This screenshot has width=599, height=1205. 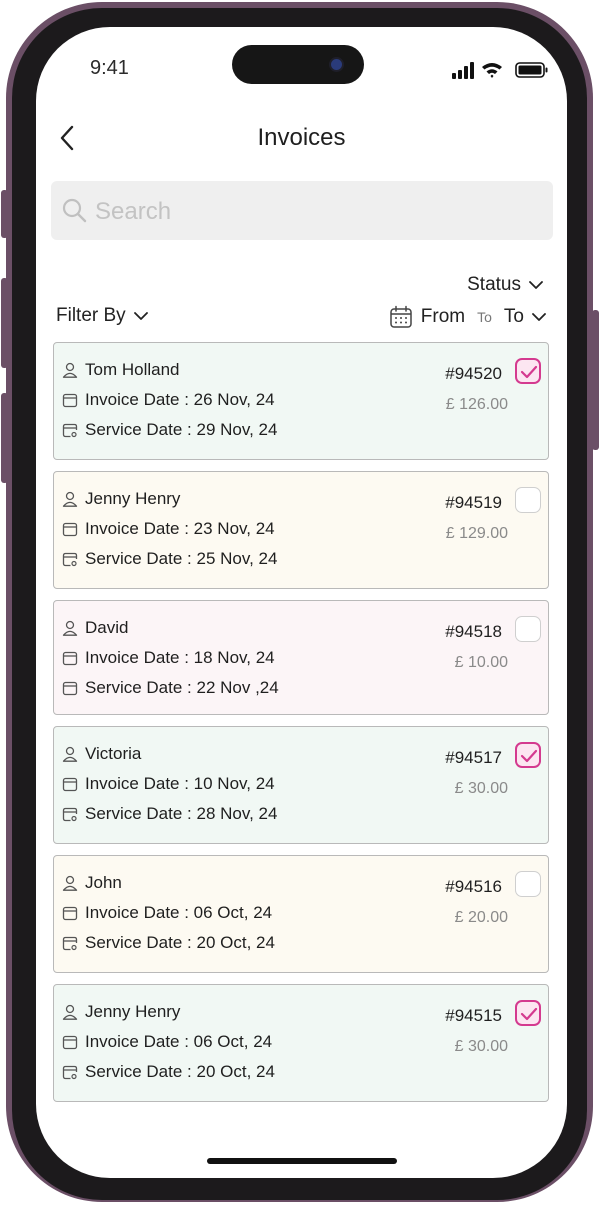 I want to click on app-header: Invoices, so click(x=301, y=139).